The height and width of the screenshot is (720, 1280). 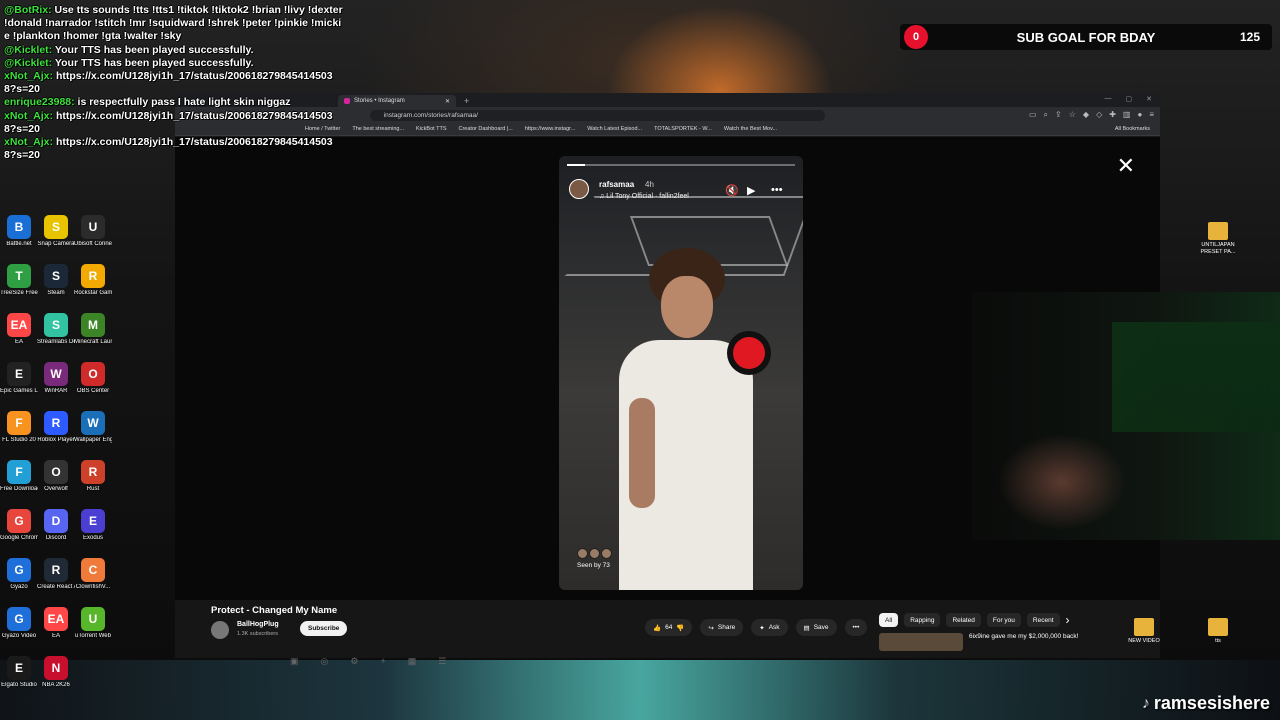 I want to click on more-actions-button: •••, so click(x=856, y=627).